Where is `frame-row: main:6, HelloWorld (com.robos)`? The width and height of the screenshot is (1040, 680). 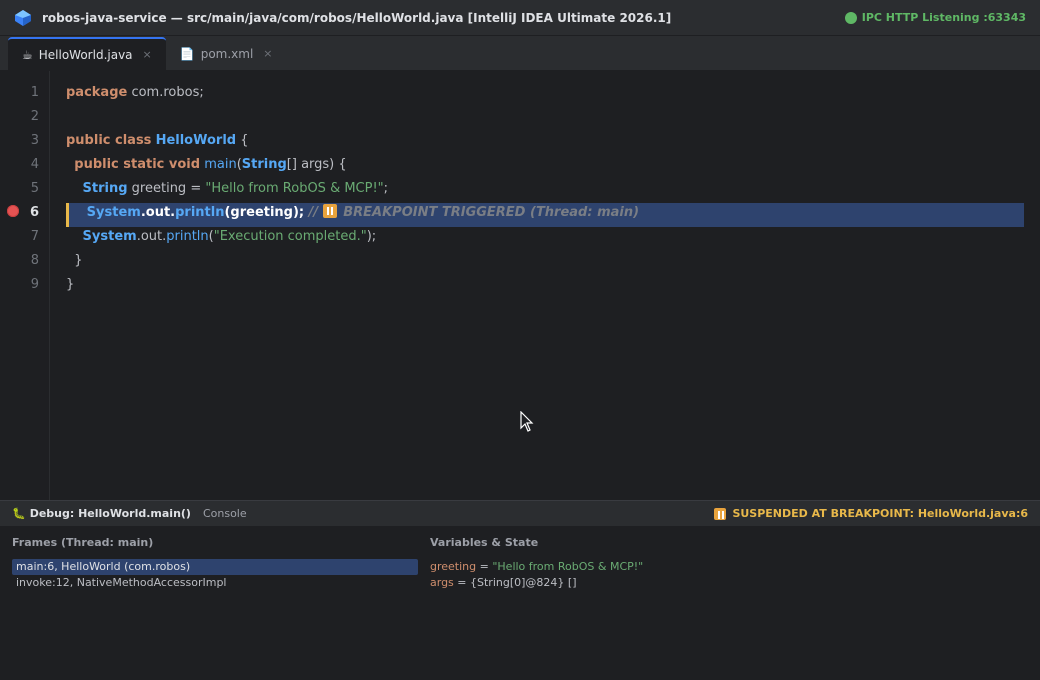
frame-row: main:6, HelloWorld (com.robos) is located at coordinates (215, 567).